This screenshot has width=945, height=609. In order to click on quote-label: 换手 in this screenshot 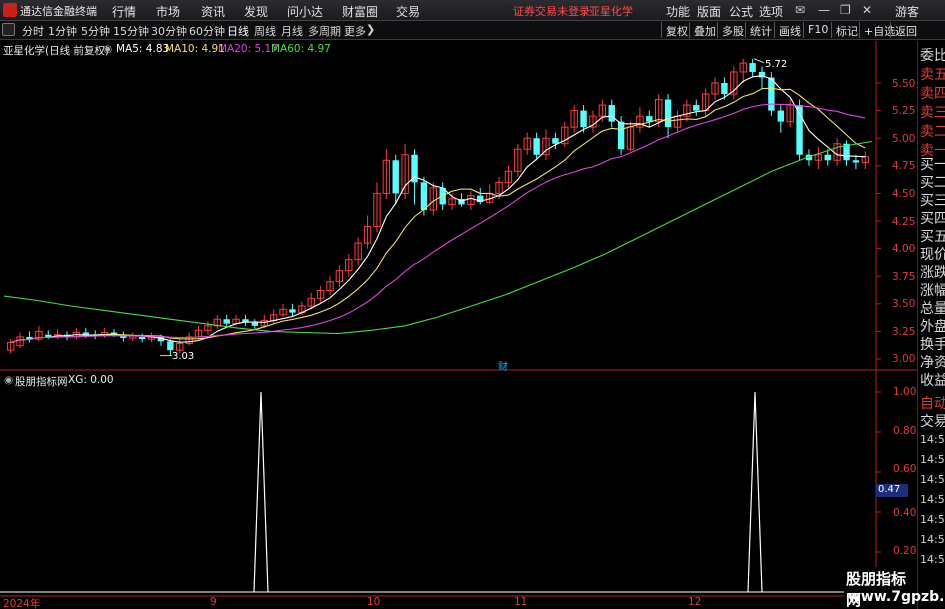, I will do `click(932, 344)`.